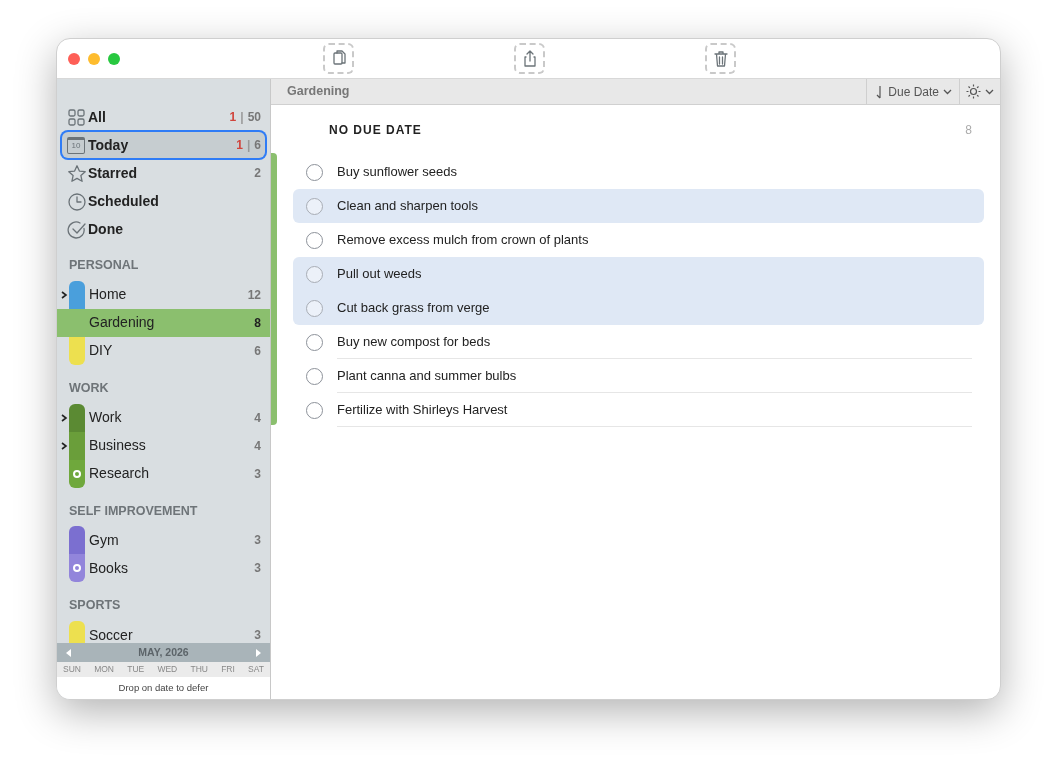  Describe the element at coordinates (109, 568) in the screenshot. I see `list-label: Books` at that location.